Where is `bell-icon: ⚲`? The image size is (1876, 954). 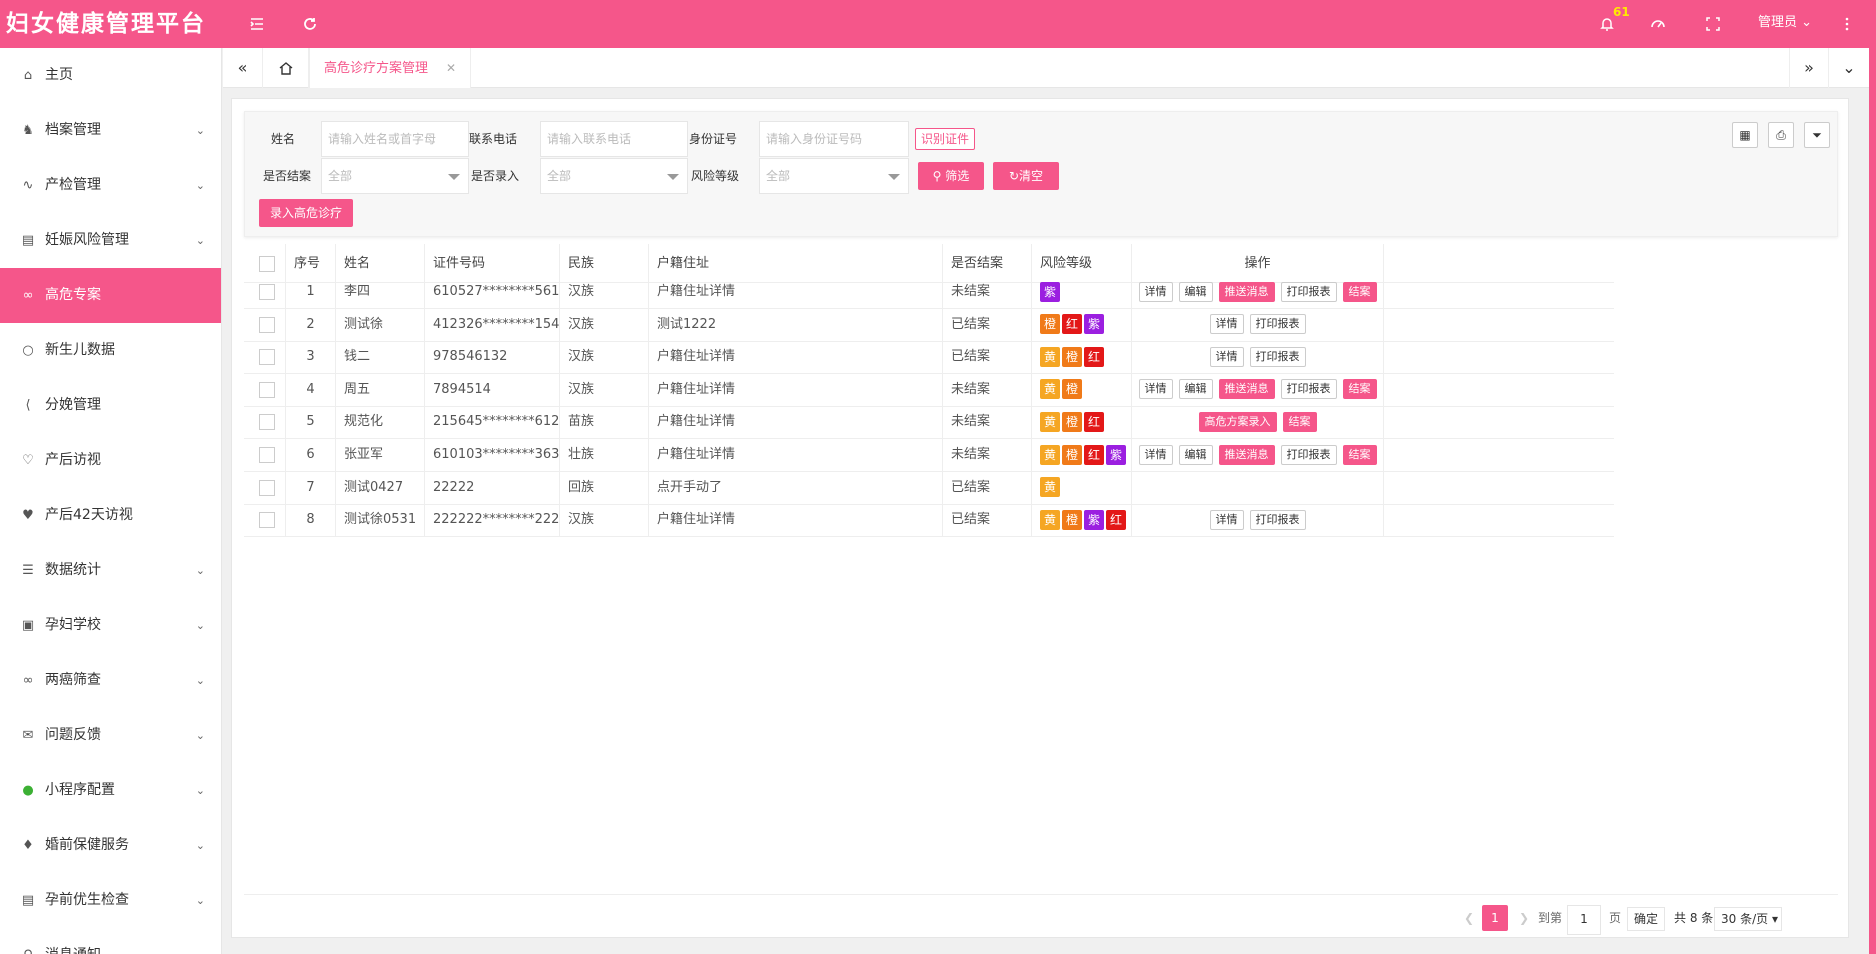 bell-icon: ⚲ is located at coordinates (28, 941).